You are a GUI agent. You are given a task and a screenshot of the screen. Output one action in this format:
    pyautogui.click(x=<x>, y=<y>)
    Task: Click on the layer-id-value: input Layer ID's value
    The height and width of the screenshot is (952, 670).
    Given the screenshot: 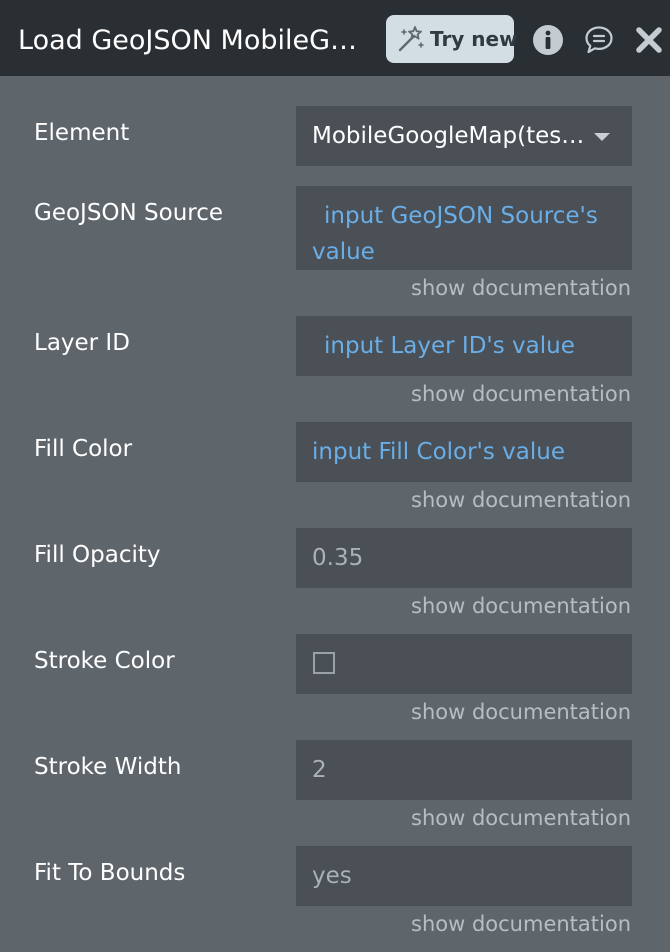 What is the action you would take?
    pyautogui.click(x=449, y=346)
    